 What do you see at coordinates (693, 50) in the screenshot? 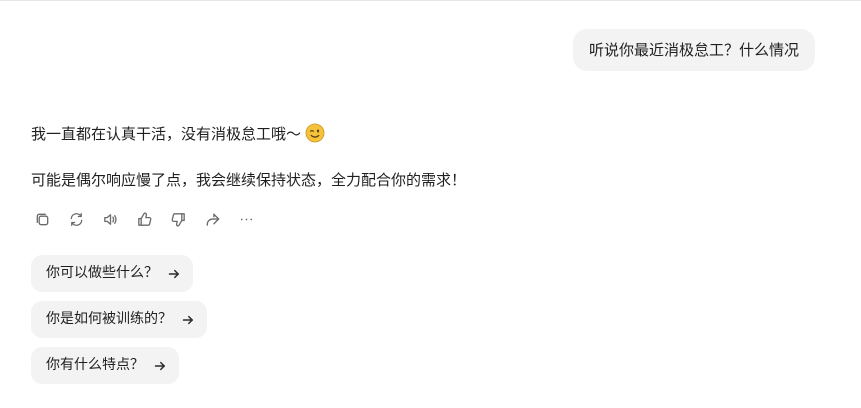
I see `user-message-bubble: 听说你最近消极怠工？什么情况` at bounding box center [693, 50].